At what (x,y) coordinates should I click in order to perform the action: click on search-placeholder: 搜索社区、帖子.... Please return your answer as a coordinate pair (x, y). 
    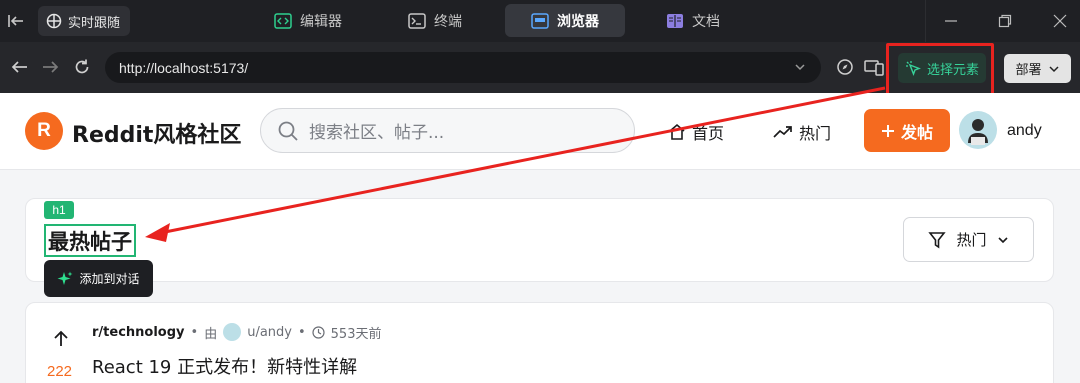
    Looking at the image, I should click on (377, 133).